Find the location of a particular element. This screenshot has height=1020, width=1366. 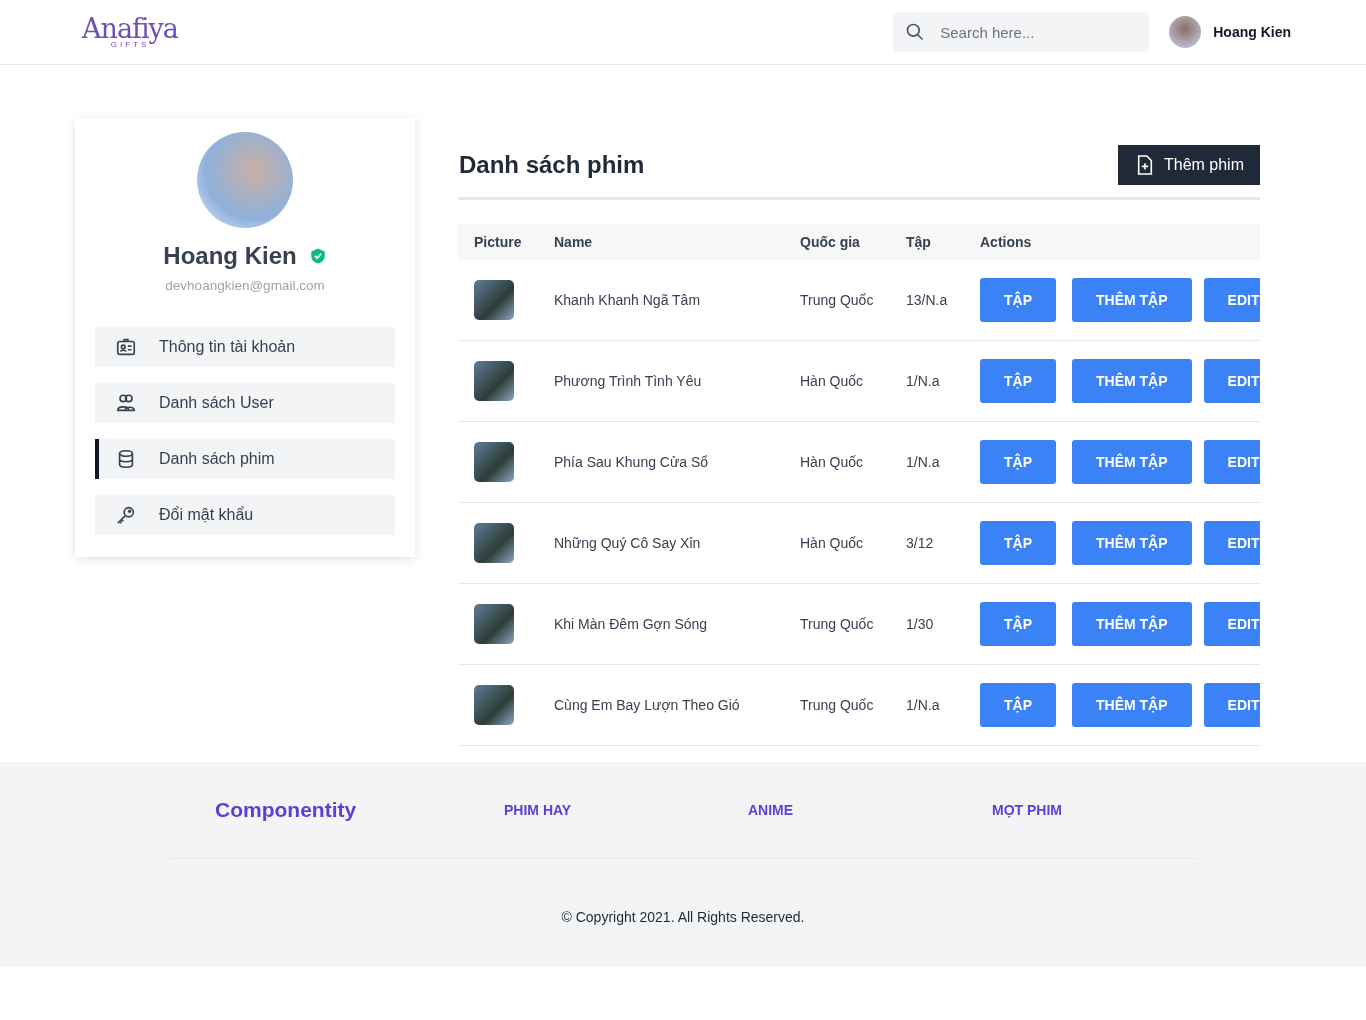

avatar is located at coordinates (1185, 32).